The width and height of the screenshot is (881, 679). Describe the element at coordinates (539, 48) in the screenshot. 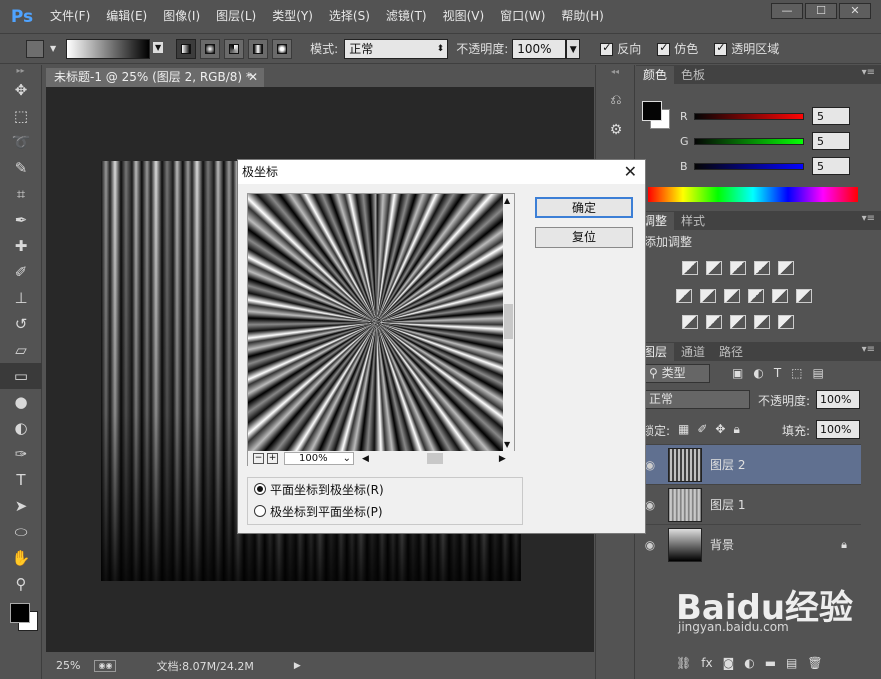

I see `opacity-input: 100%` at that location.